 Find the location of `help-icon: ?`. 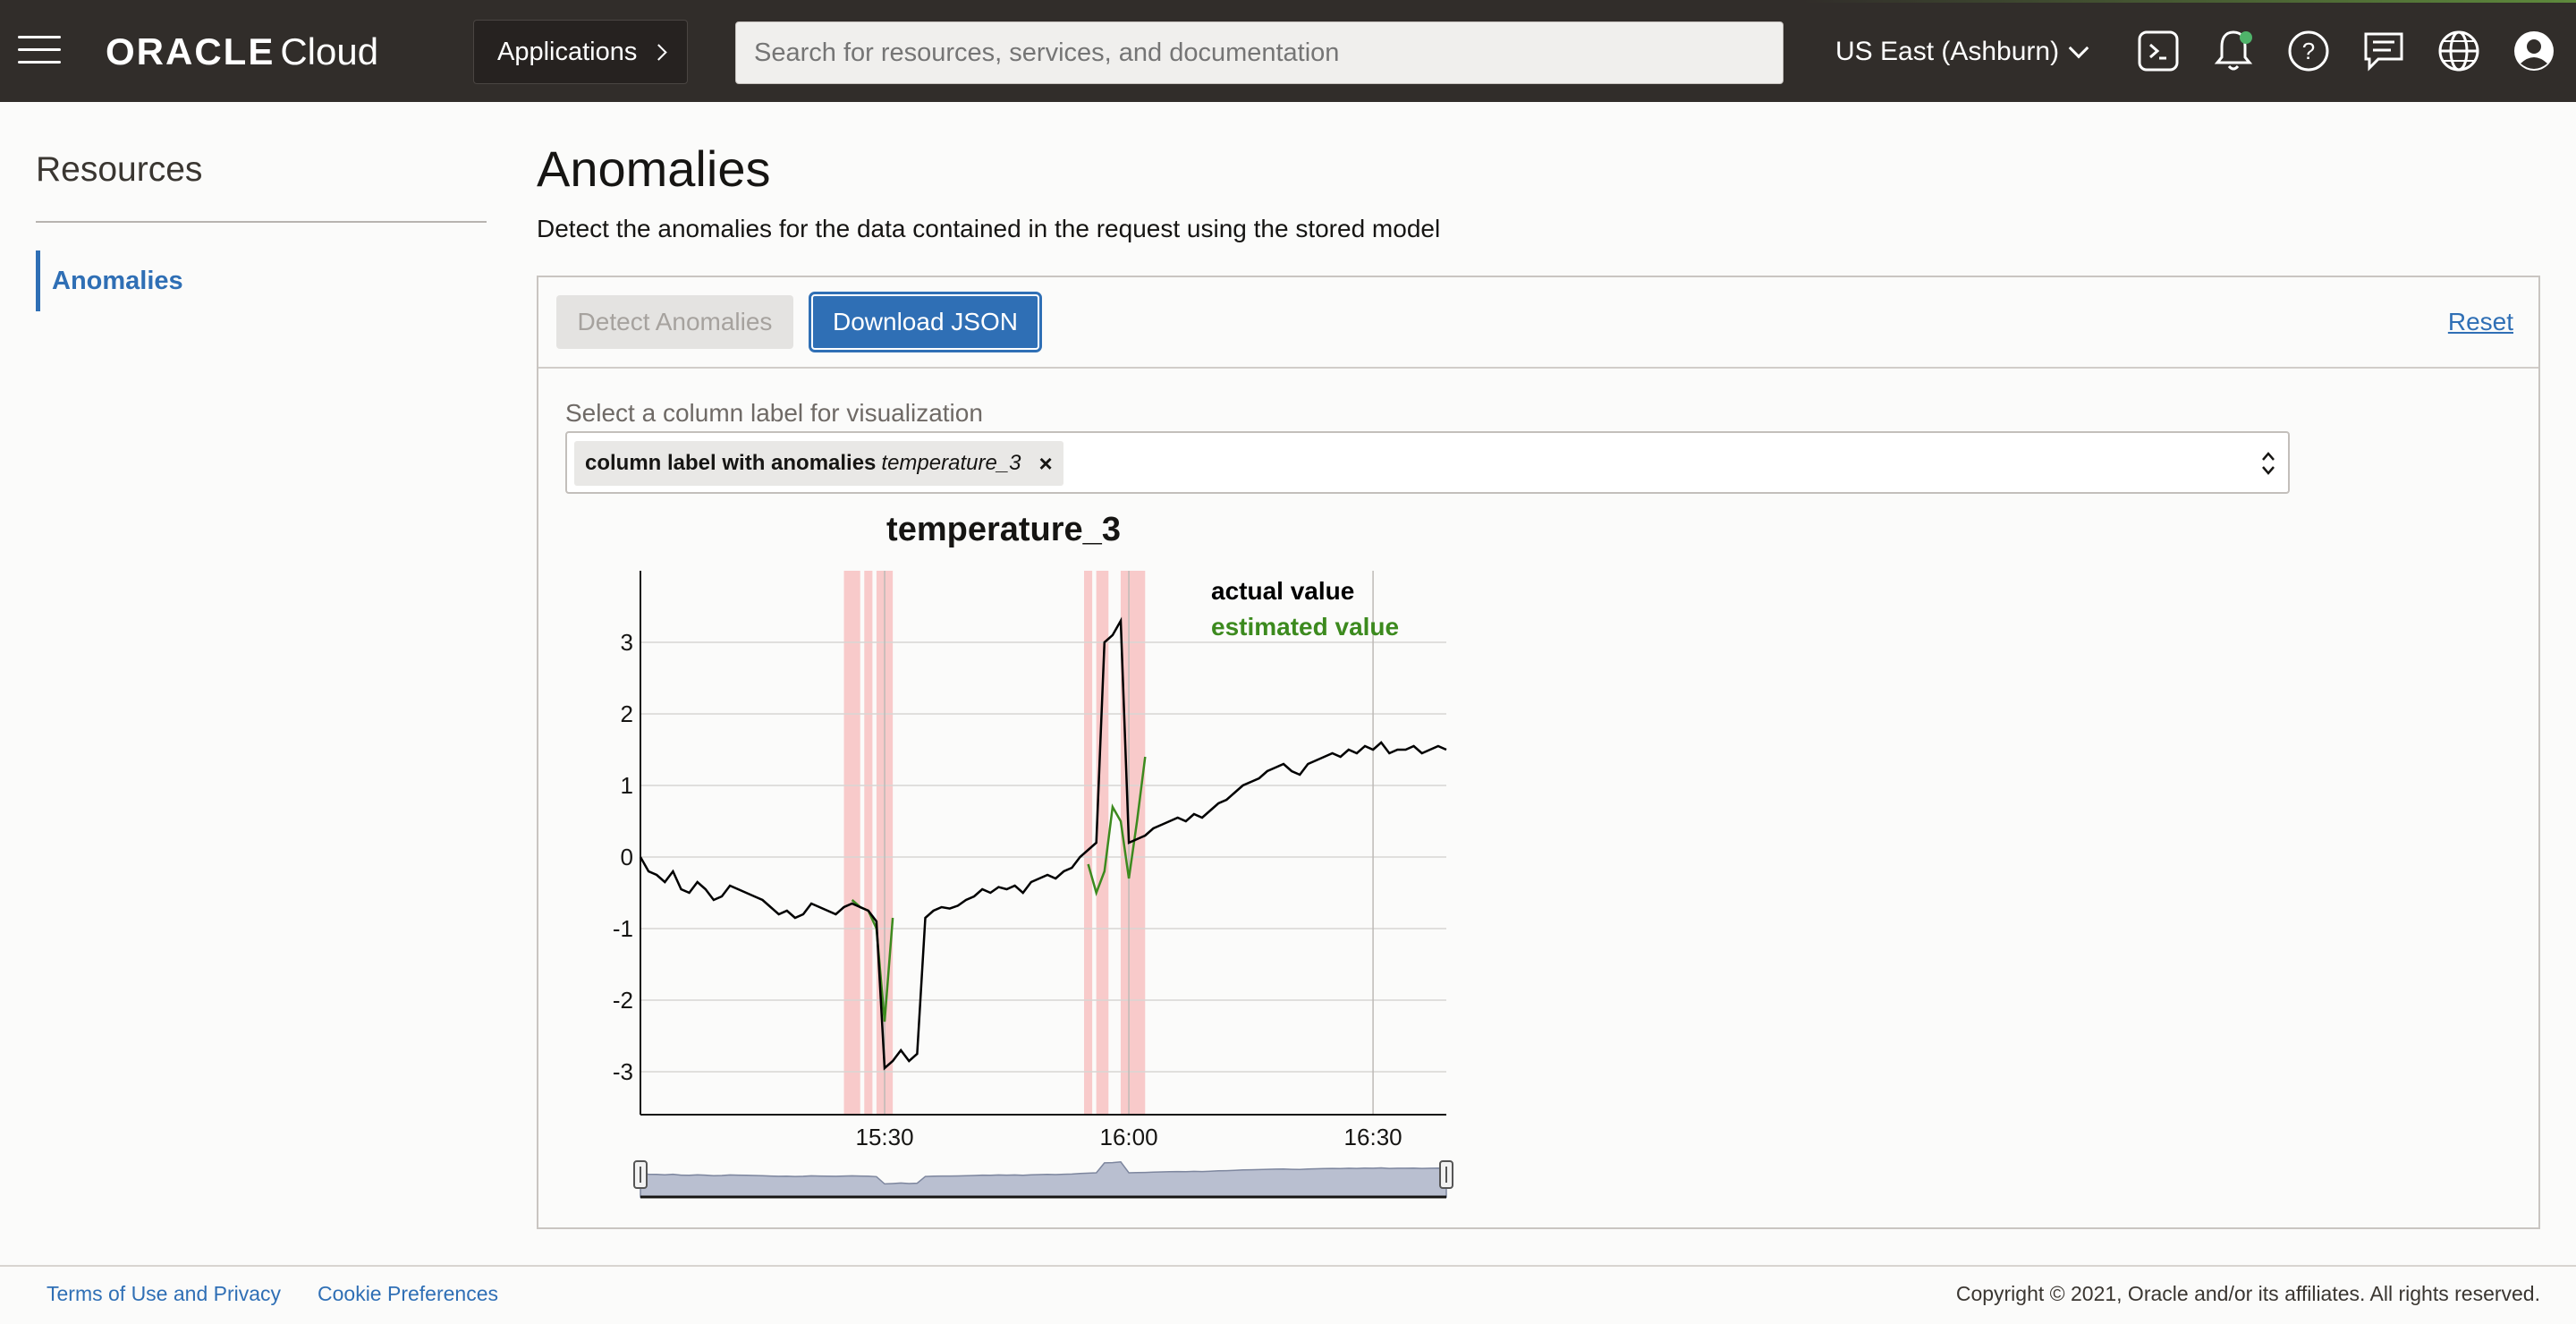

help-icon: ? is located at coordinates (2308, 51).